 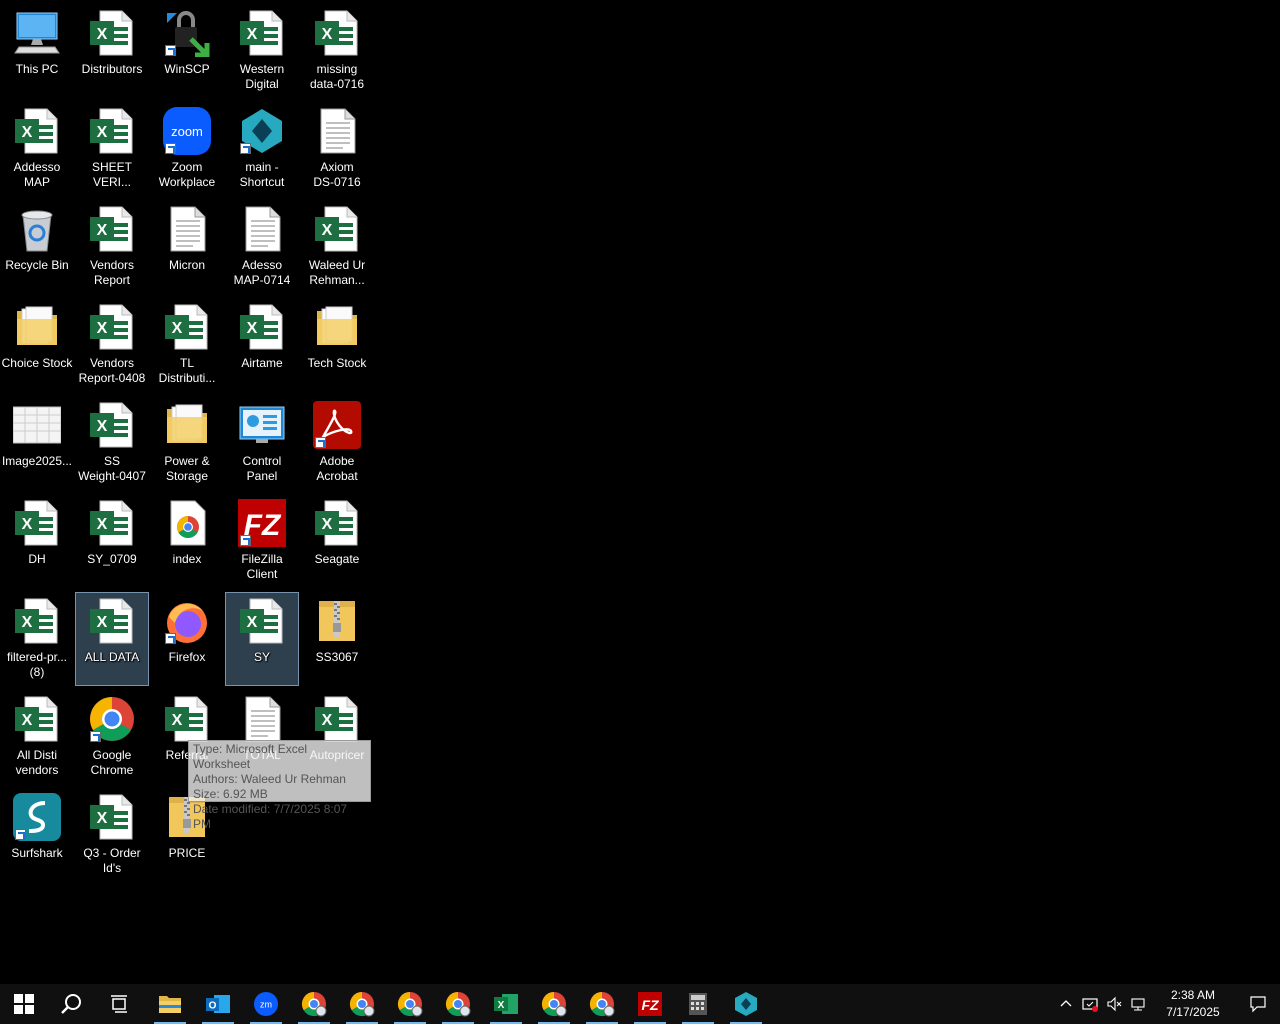 I want to click on desktop-icon-filtered-pr-8: Xfiltered-pr... (8), so click(x=37, y=639).